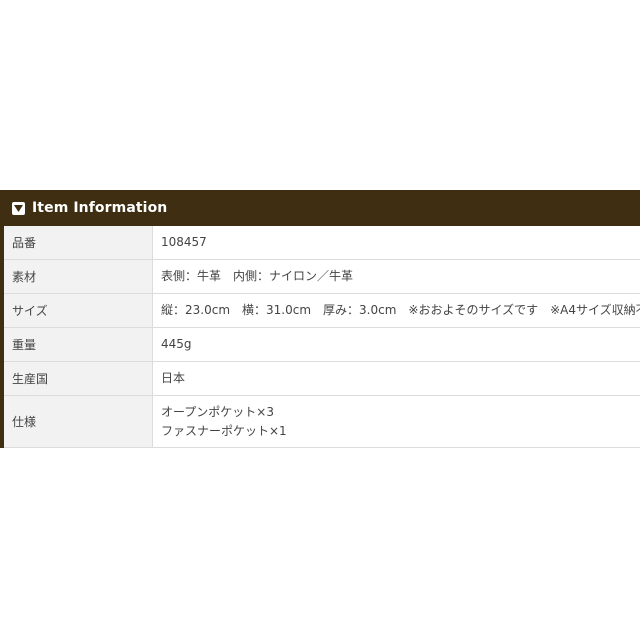 This screenshot has width=640, height=640. I want to click on table-row-material: 素材 表側：牛革 内側：ナイロン／牛革, so click(322, 277).